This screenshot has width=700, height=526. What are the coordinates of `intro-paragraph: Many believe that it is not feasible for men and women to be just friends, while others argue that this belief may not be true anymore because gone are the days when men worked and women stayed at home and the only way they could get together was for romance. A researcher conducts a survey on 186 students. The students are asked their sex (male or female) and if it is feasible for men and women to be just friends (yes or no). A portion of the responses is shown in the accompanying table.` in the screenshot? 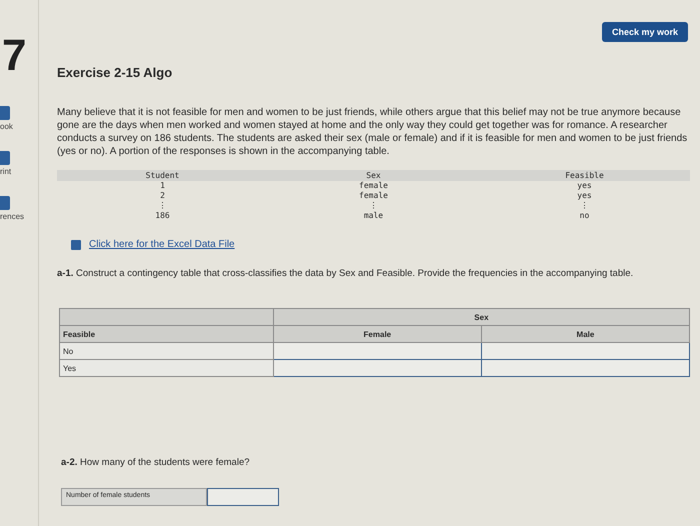 It's located at (372, 132).